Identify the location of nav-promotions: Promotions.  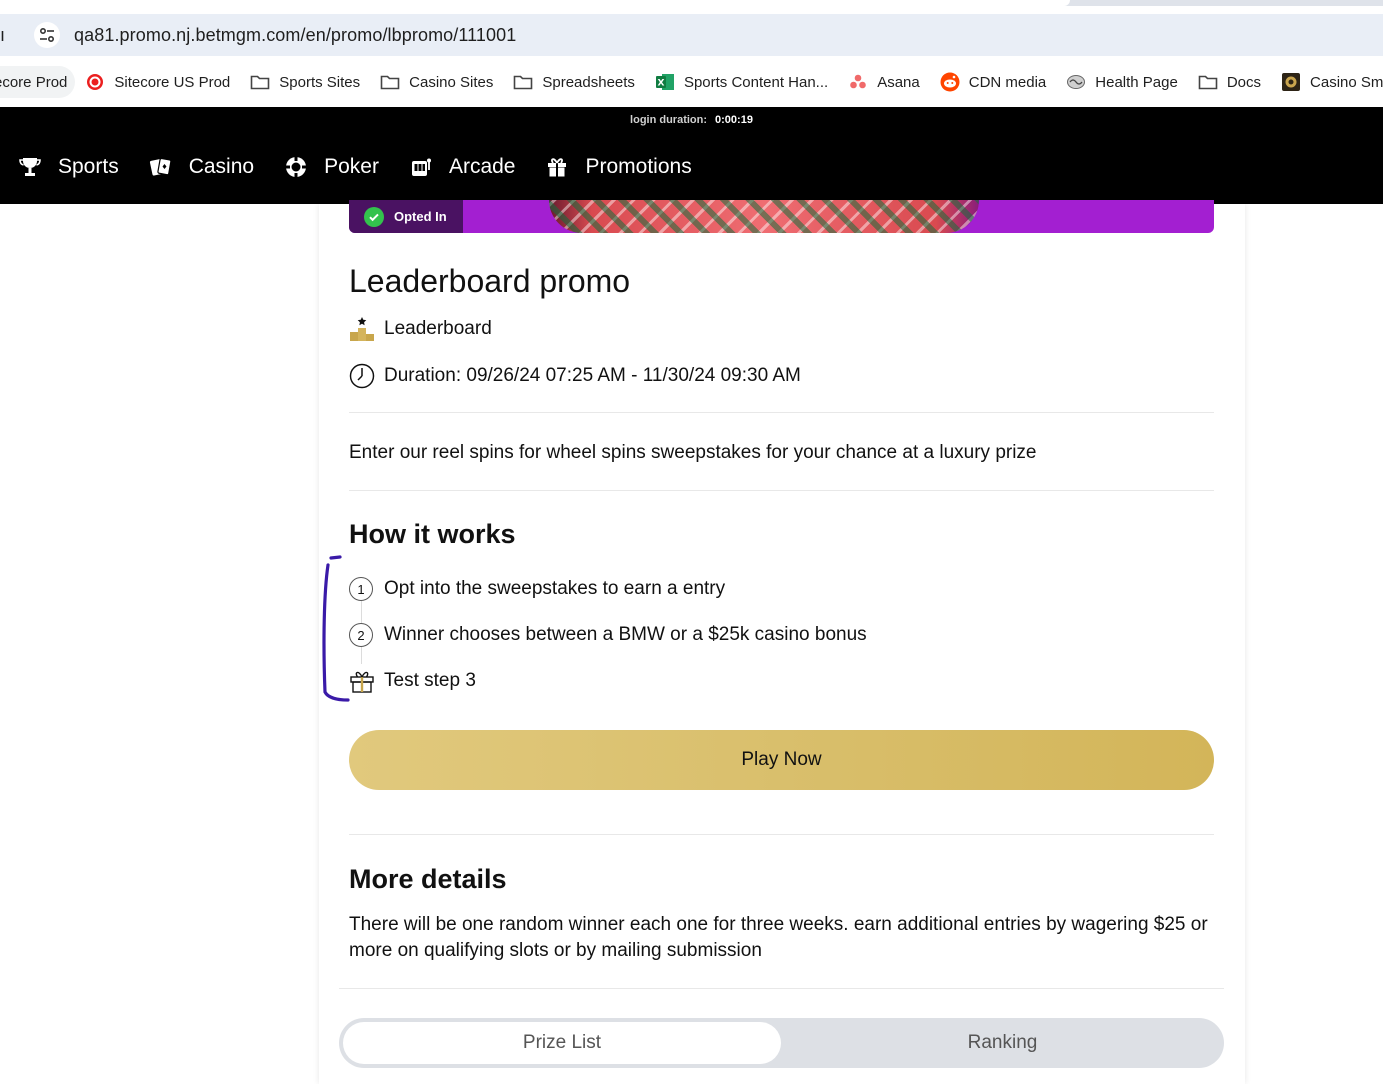
(617, 167).